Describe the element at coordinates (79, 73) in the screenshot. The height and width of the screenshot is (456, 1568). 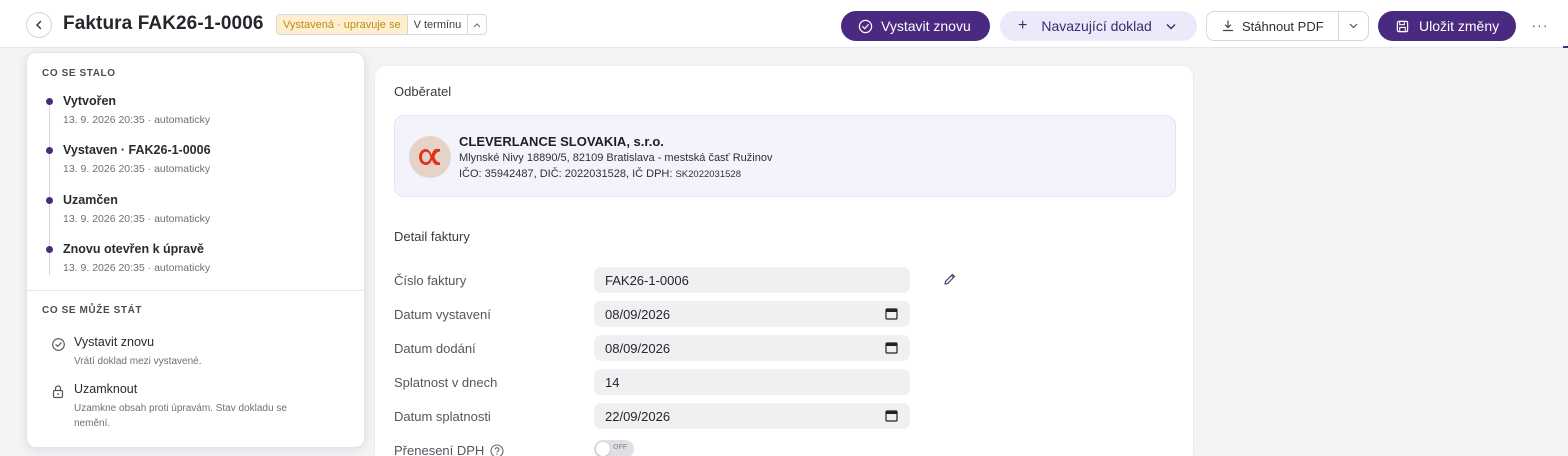
I see `history-title: CO SE STALO` at that location.